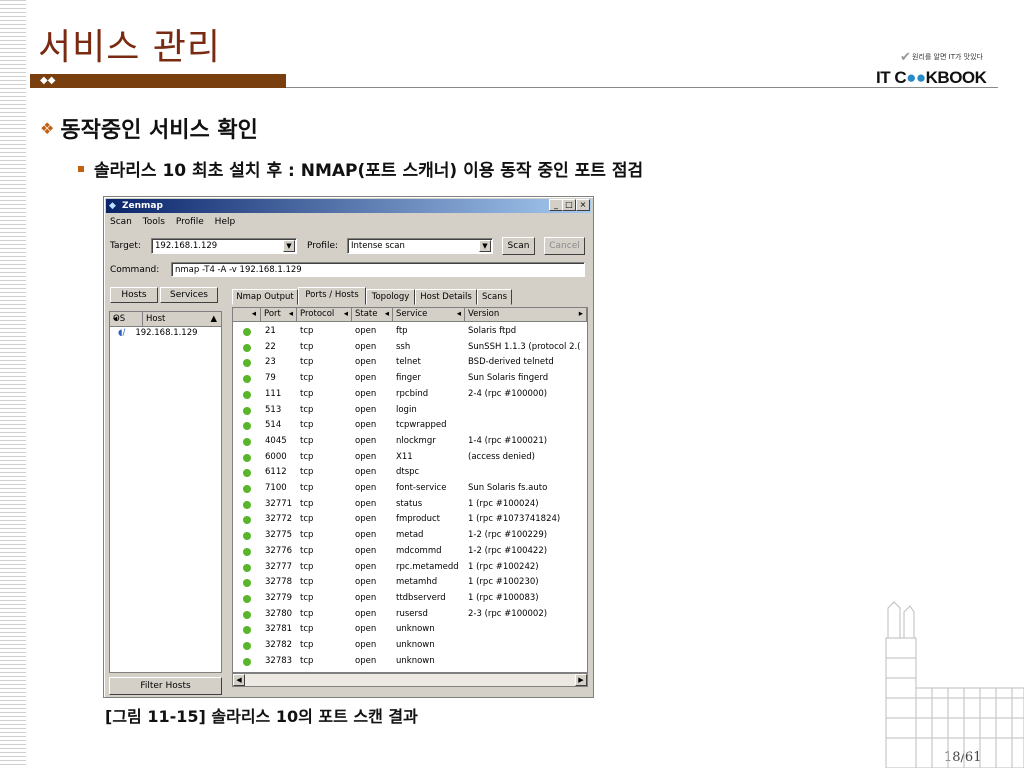 The image size is (1024, 768). What do you see at coordinates (279, 566) in the screenshot?
I see `cell-port: 32777` at bounding box center [279, 566].